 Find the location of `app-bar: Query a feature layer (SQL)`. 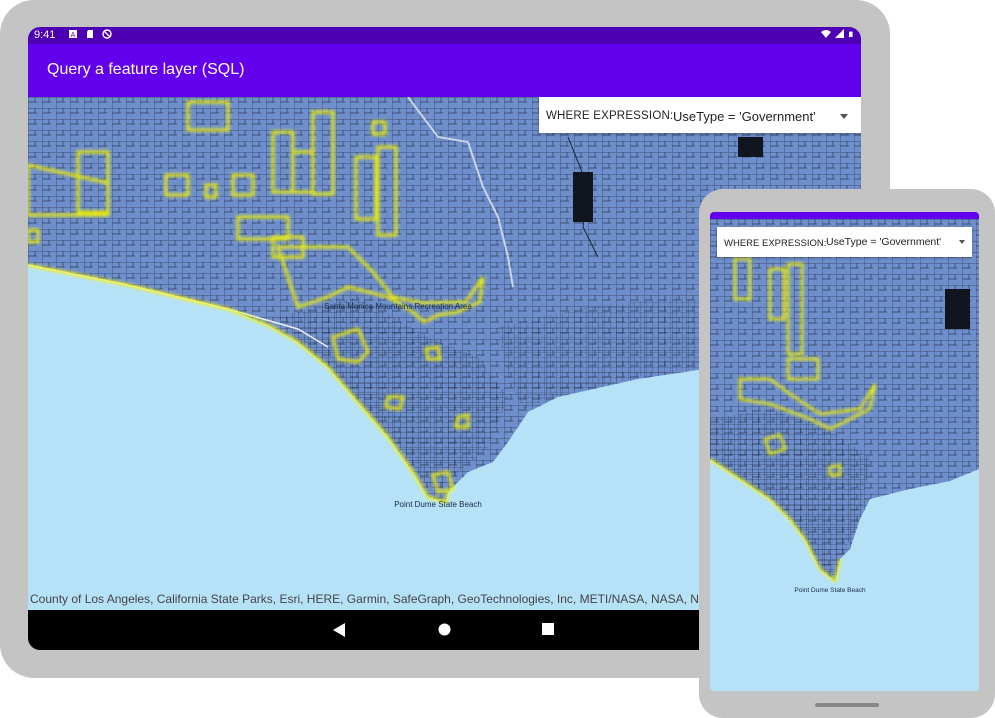

app-bar: Query a feature layer (SQL) is located at coordinates (444, 70).